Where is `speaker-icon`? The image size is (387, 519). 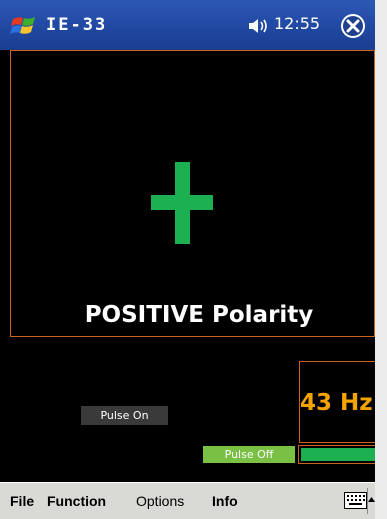
speaker-icon is located at coordinates (259, 26).